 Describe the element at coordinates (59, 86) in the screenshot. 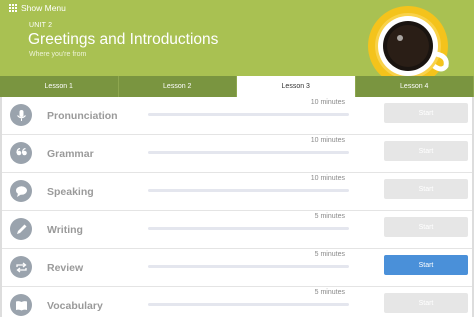

I see `tab-lesson-1: Lesson 1` at that location.